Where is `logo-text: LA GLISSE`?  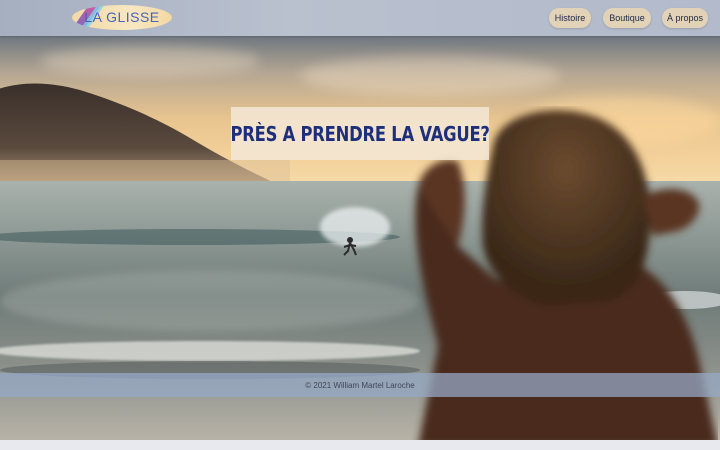
logo-text: LA GLISSE is located at coordinates (122, 17).